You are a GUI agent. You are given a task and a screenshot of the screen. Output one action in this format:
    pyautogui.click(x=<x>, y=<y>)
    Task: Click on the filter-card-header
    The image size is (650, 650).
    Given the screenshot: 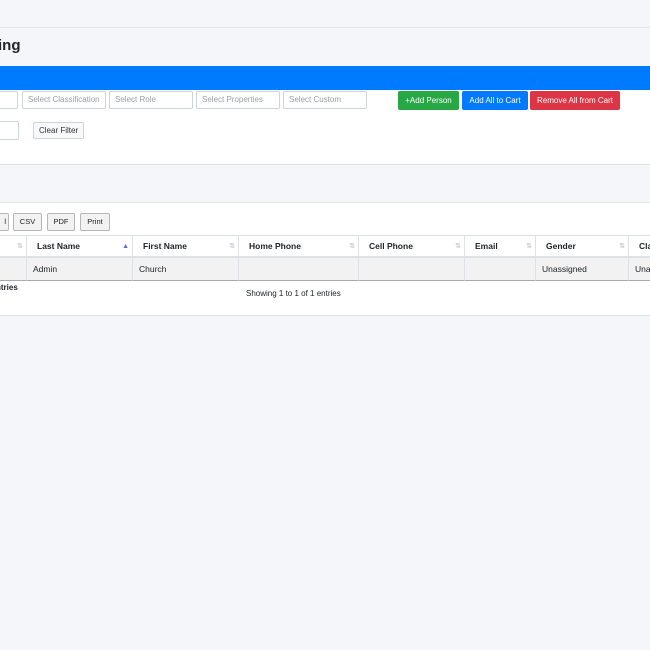 What is the action you would take?
    pyautogui.click(x=325, y=78)
    